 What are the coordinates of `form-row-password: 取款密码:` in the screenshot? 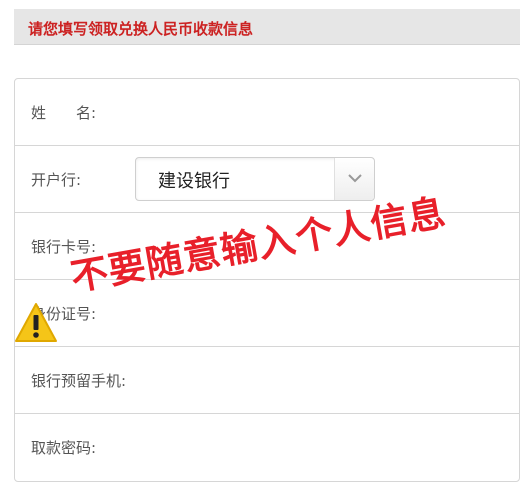 It's located at (267, 447).